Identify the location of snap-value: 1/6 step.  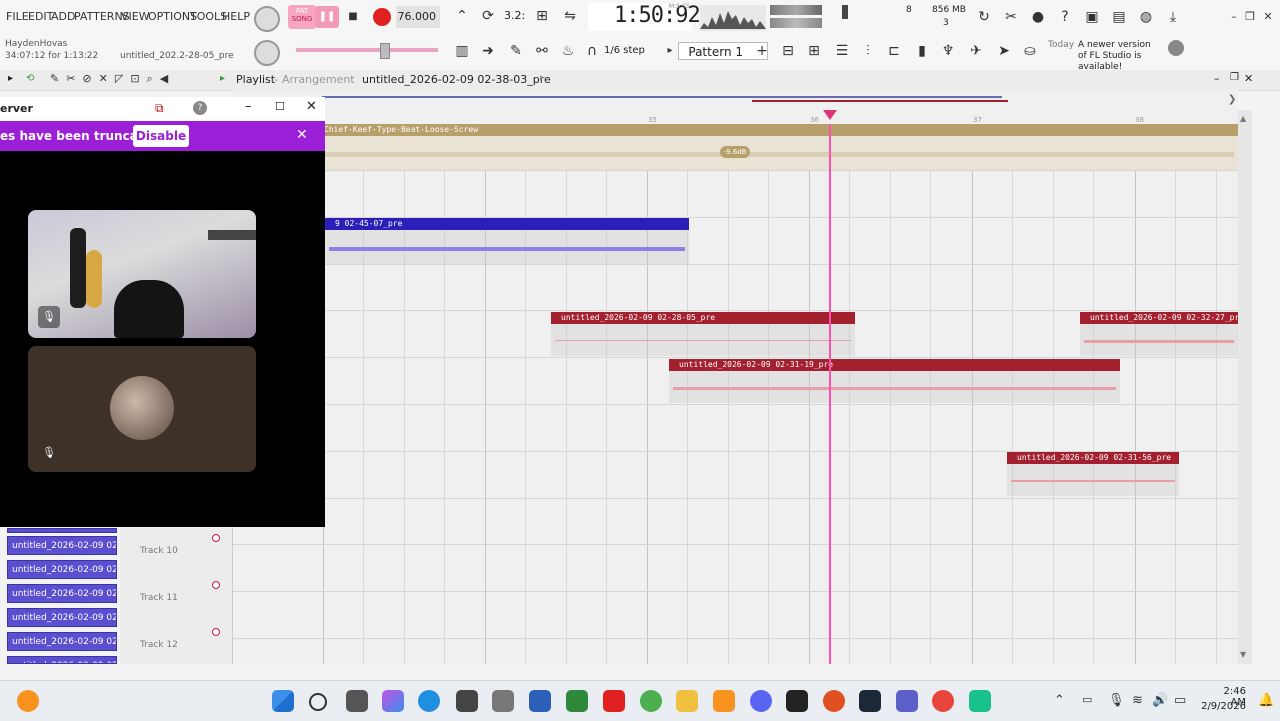
(624, 50).